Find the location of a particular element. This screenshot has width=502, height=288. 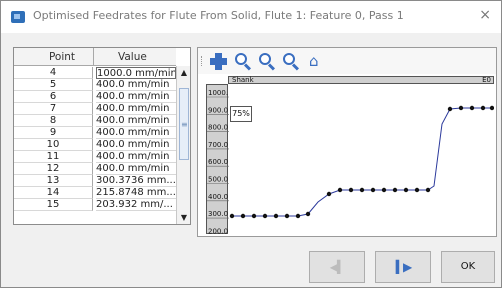

home-icon: ⌂ is located at coordinates (314, 61).